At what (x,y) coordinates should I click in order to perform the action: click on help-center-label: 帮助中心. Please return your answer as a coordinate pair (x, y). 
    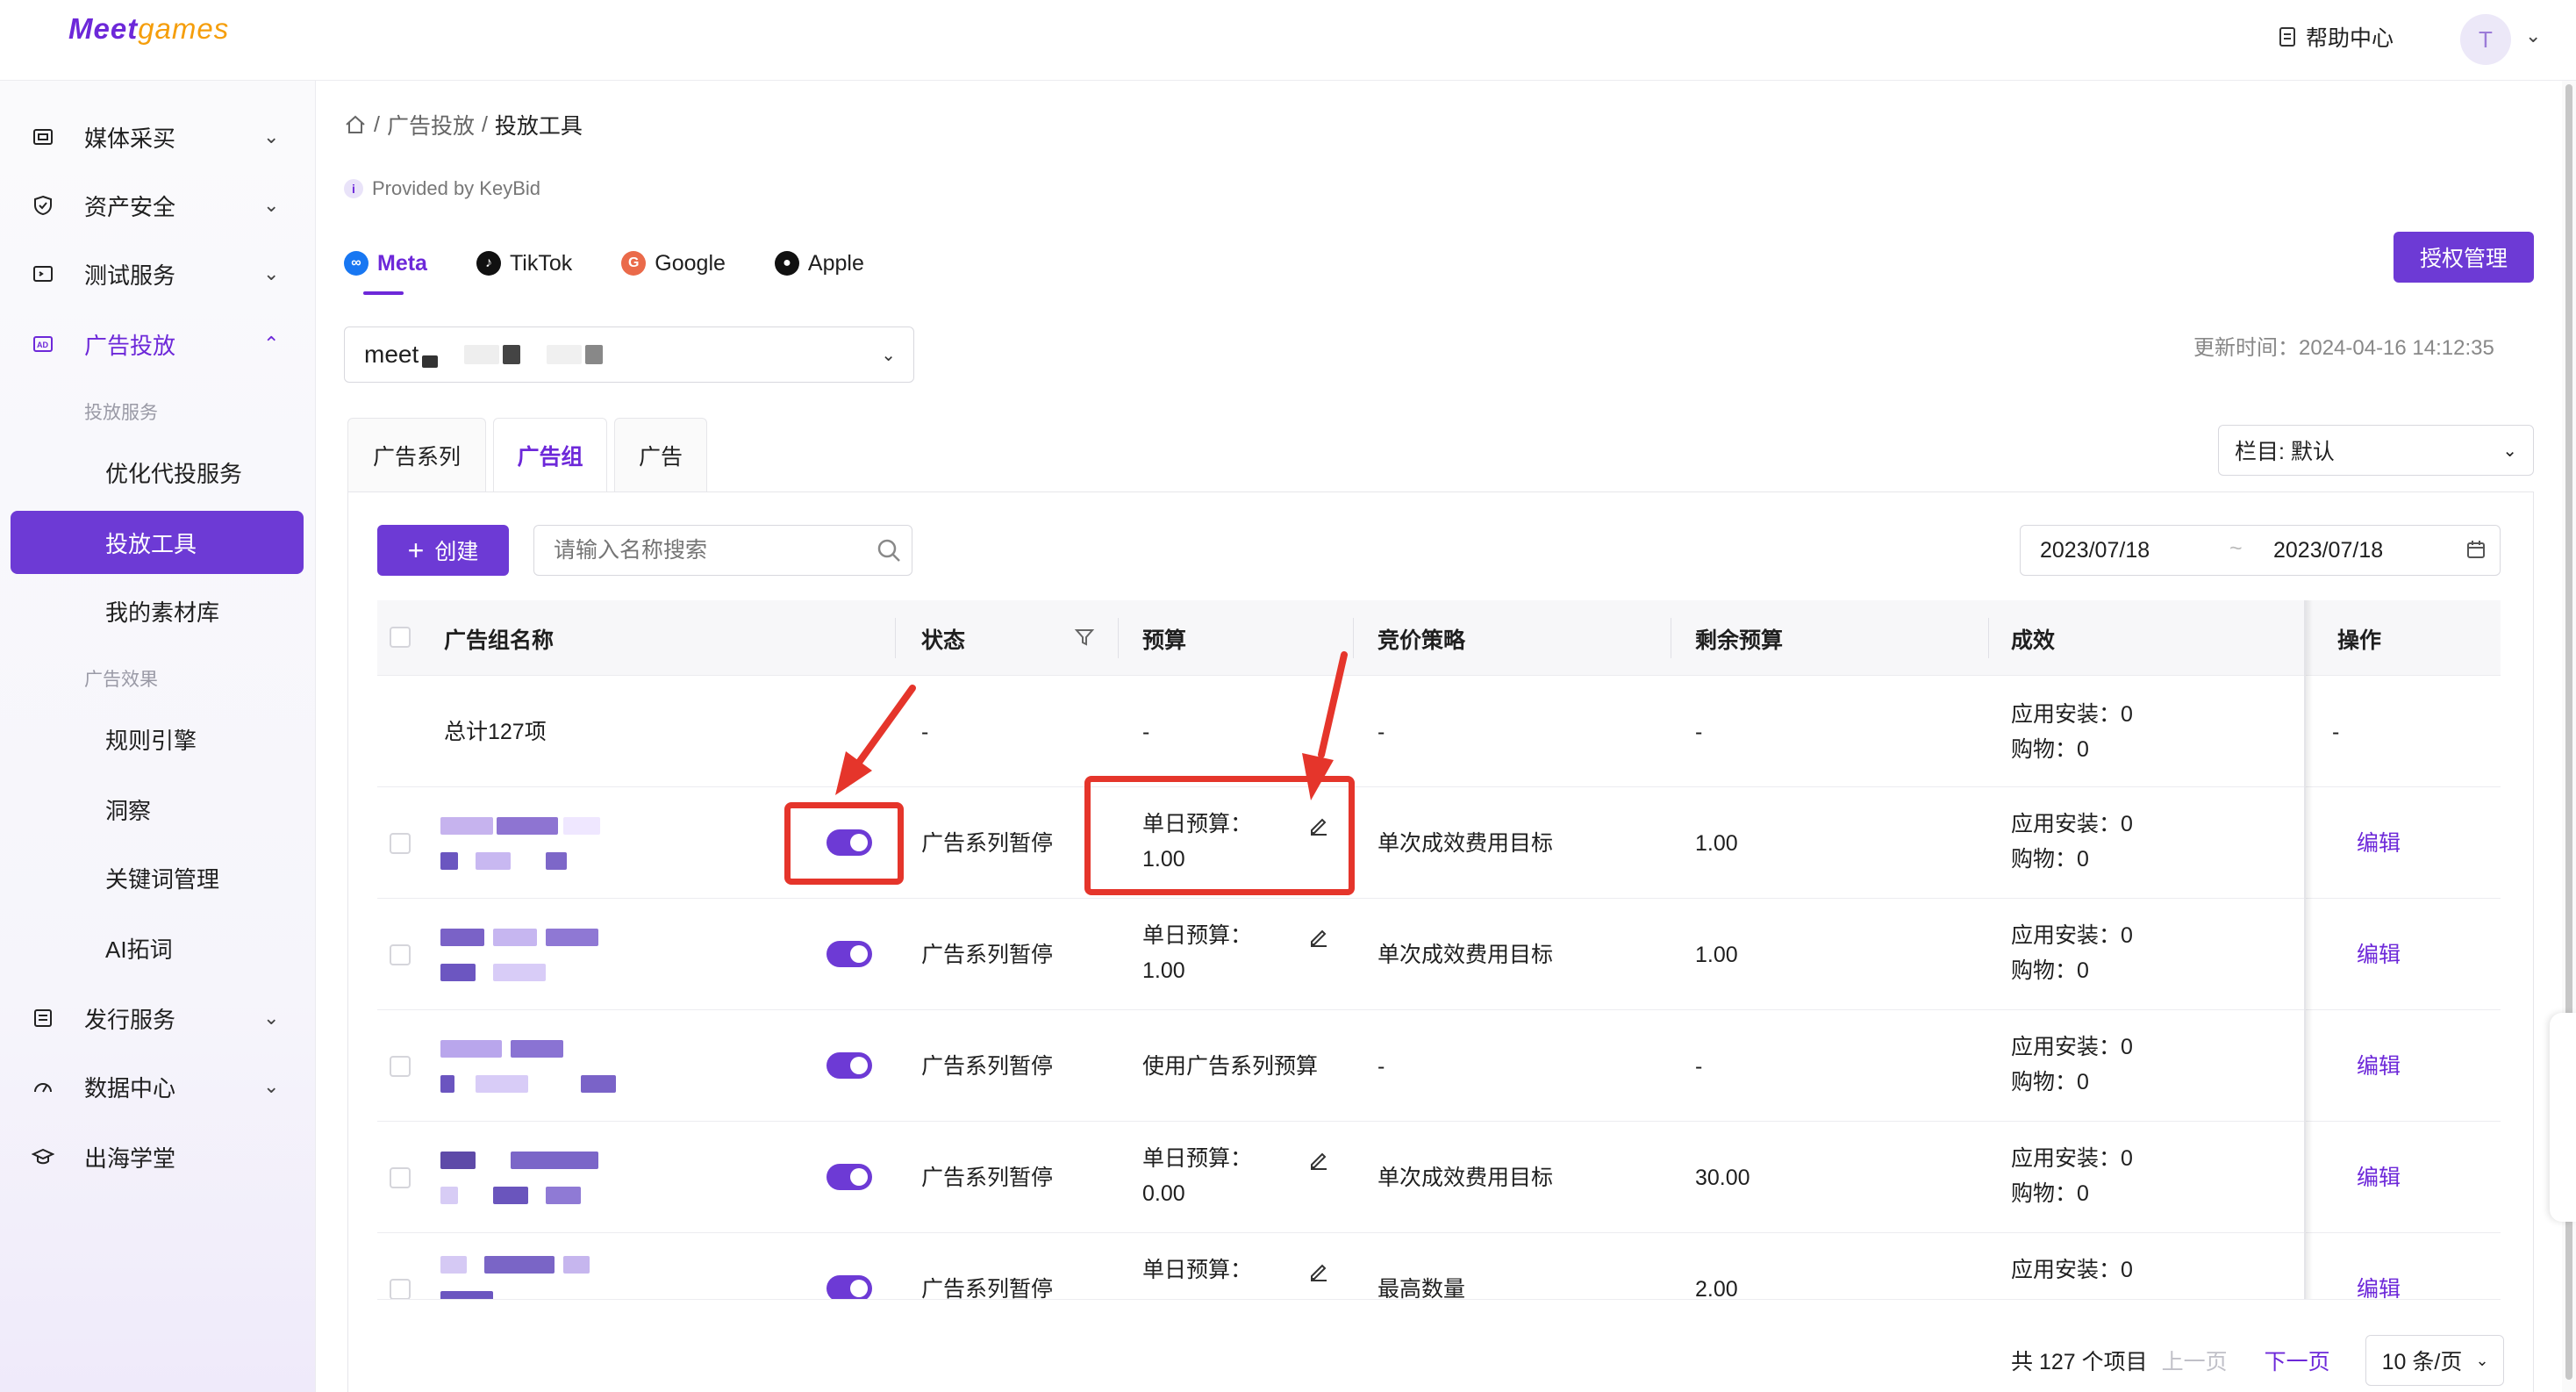
    Looking at the image, I should click on (2350, 38).